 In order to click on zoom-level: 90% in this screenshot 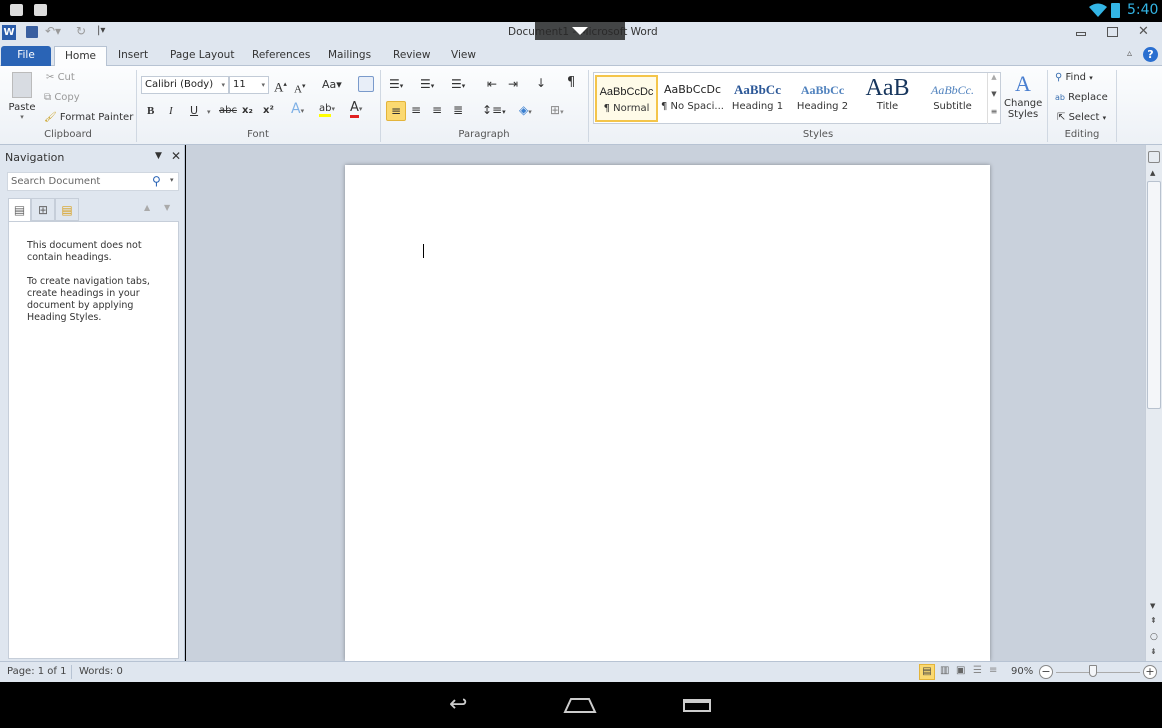, I will do `click(1022, 671)`.